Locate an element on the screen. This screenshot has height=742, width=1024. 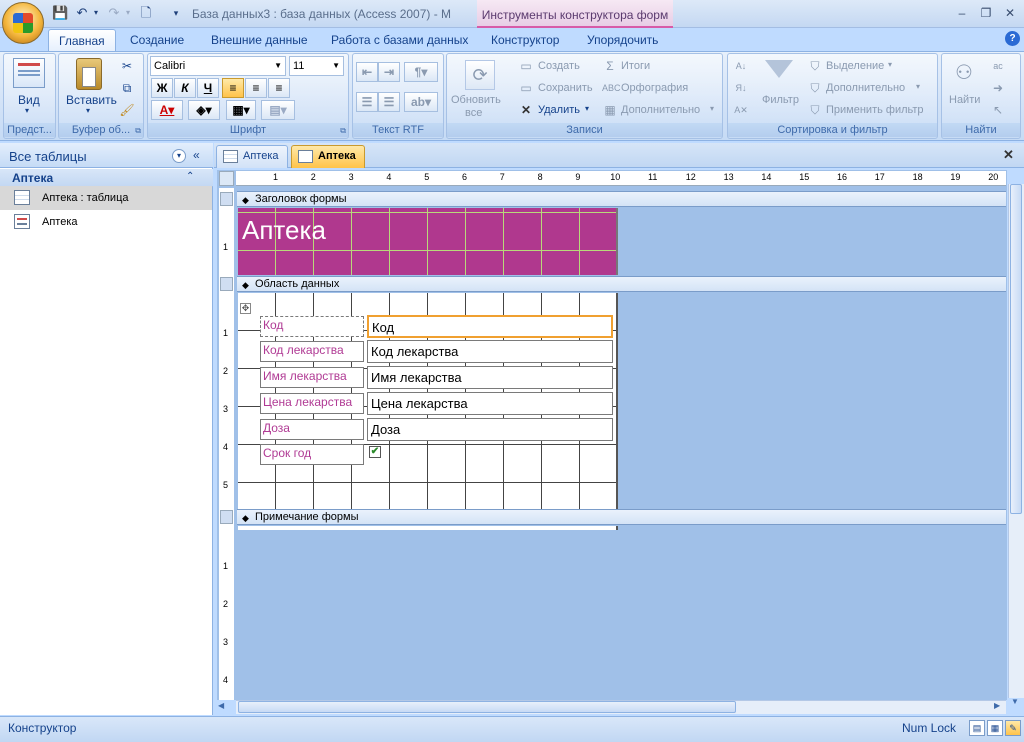
filter-button: Фильтр is located at coordinates (780, 100).